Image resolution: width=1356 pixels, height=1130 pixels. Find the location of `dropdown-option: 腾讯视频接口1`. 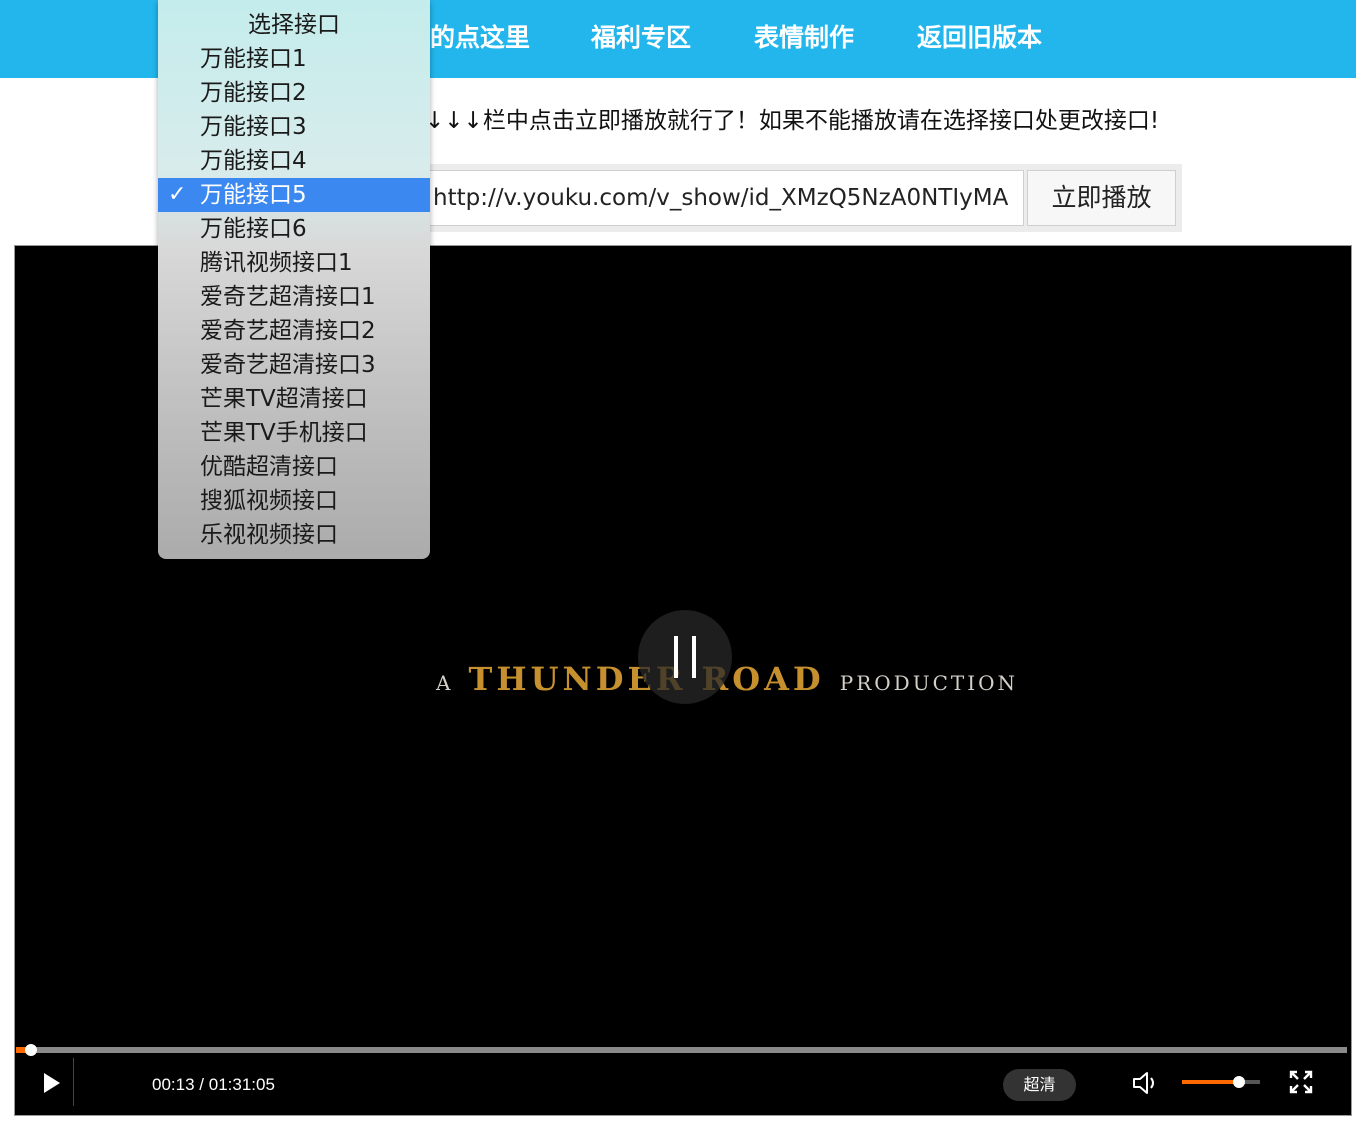

dropdown-option: 腾讯视频接口1 is located at coordinates (294, 263).